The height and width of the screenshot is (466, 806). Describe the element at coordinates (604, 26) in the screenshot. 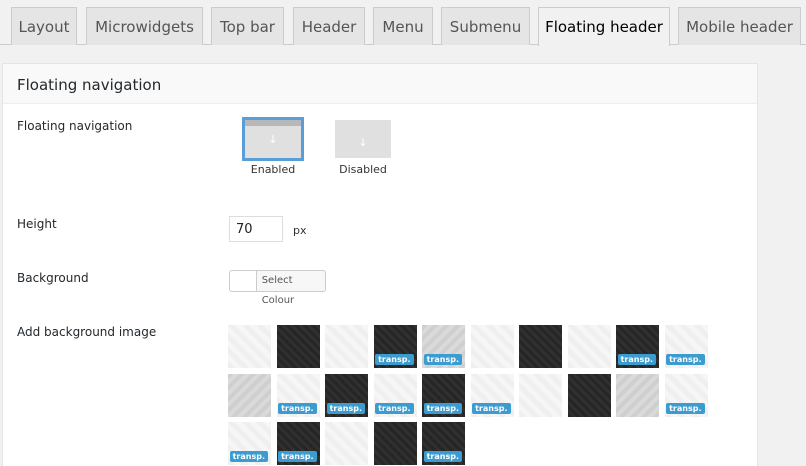

I see `tab-floating-header: Floating header` at that location.